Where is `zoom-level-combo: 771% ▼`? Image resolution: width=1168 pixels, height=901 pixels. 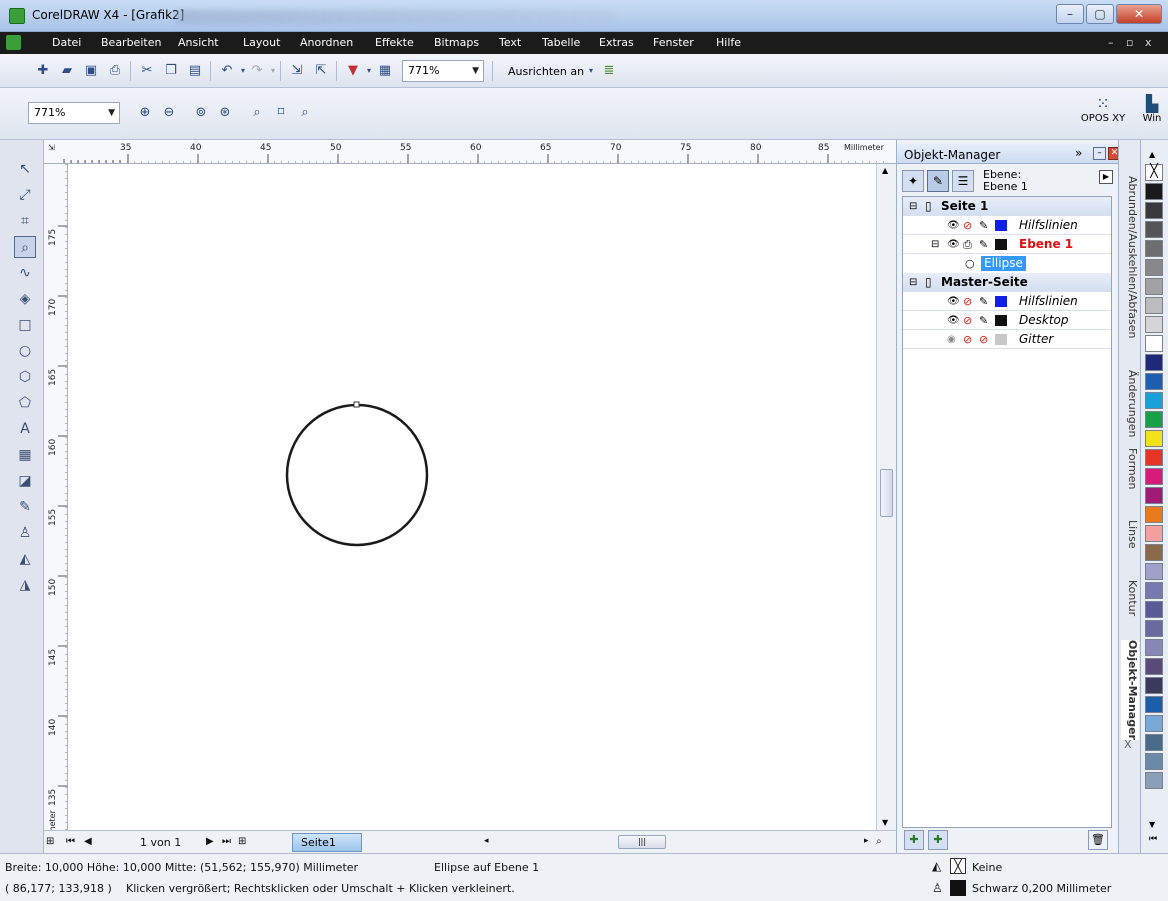 zoom-level-combo: 771% ▼ is located at coordinates (443, 71).